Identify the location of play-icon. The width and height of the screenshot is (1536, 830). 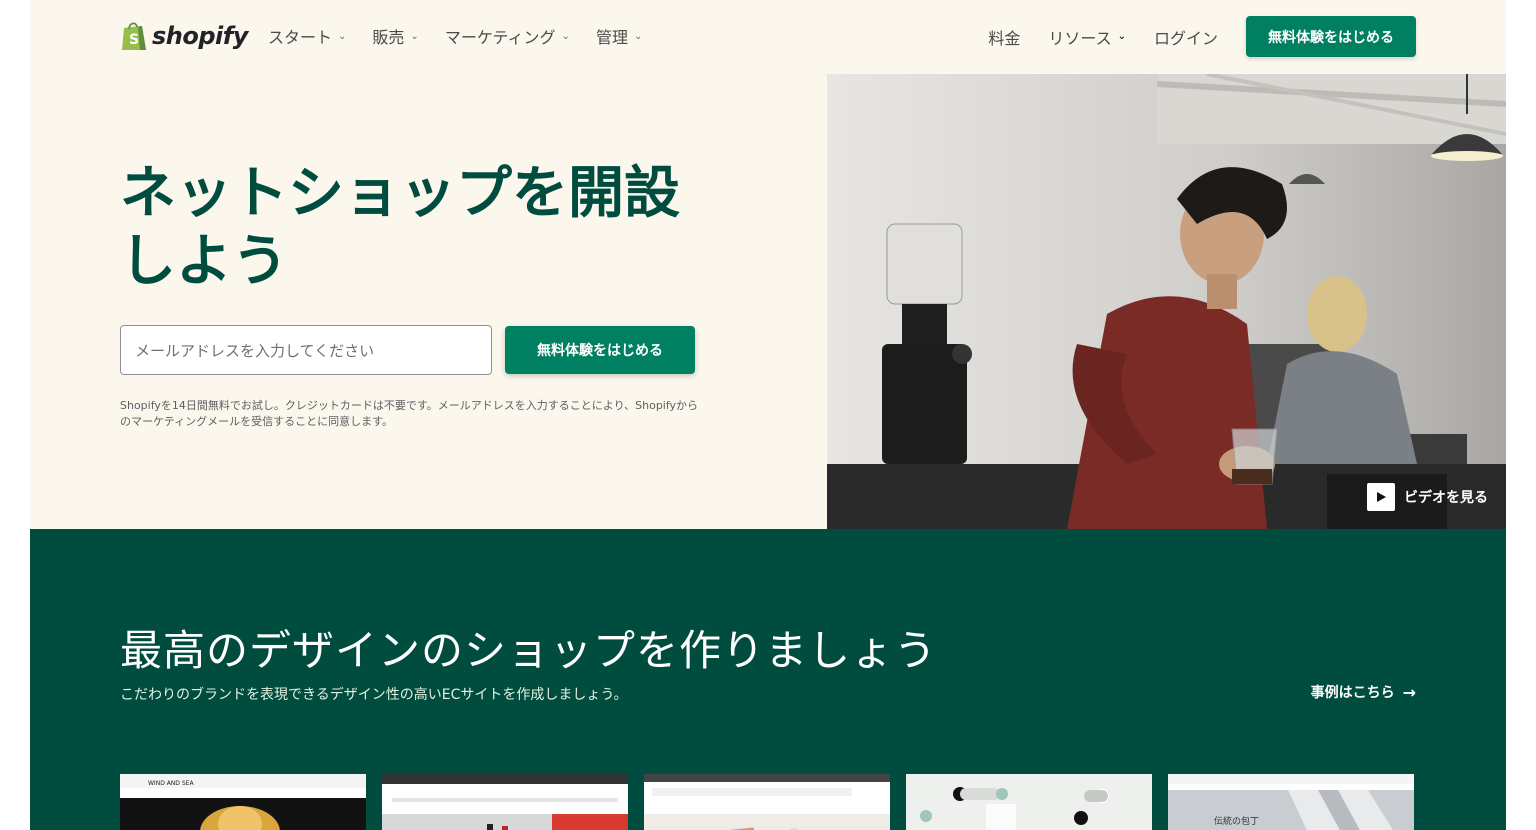
(1381, 497).